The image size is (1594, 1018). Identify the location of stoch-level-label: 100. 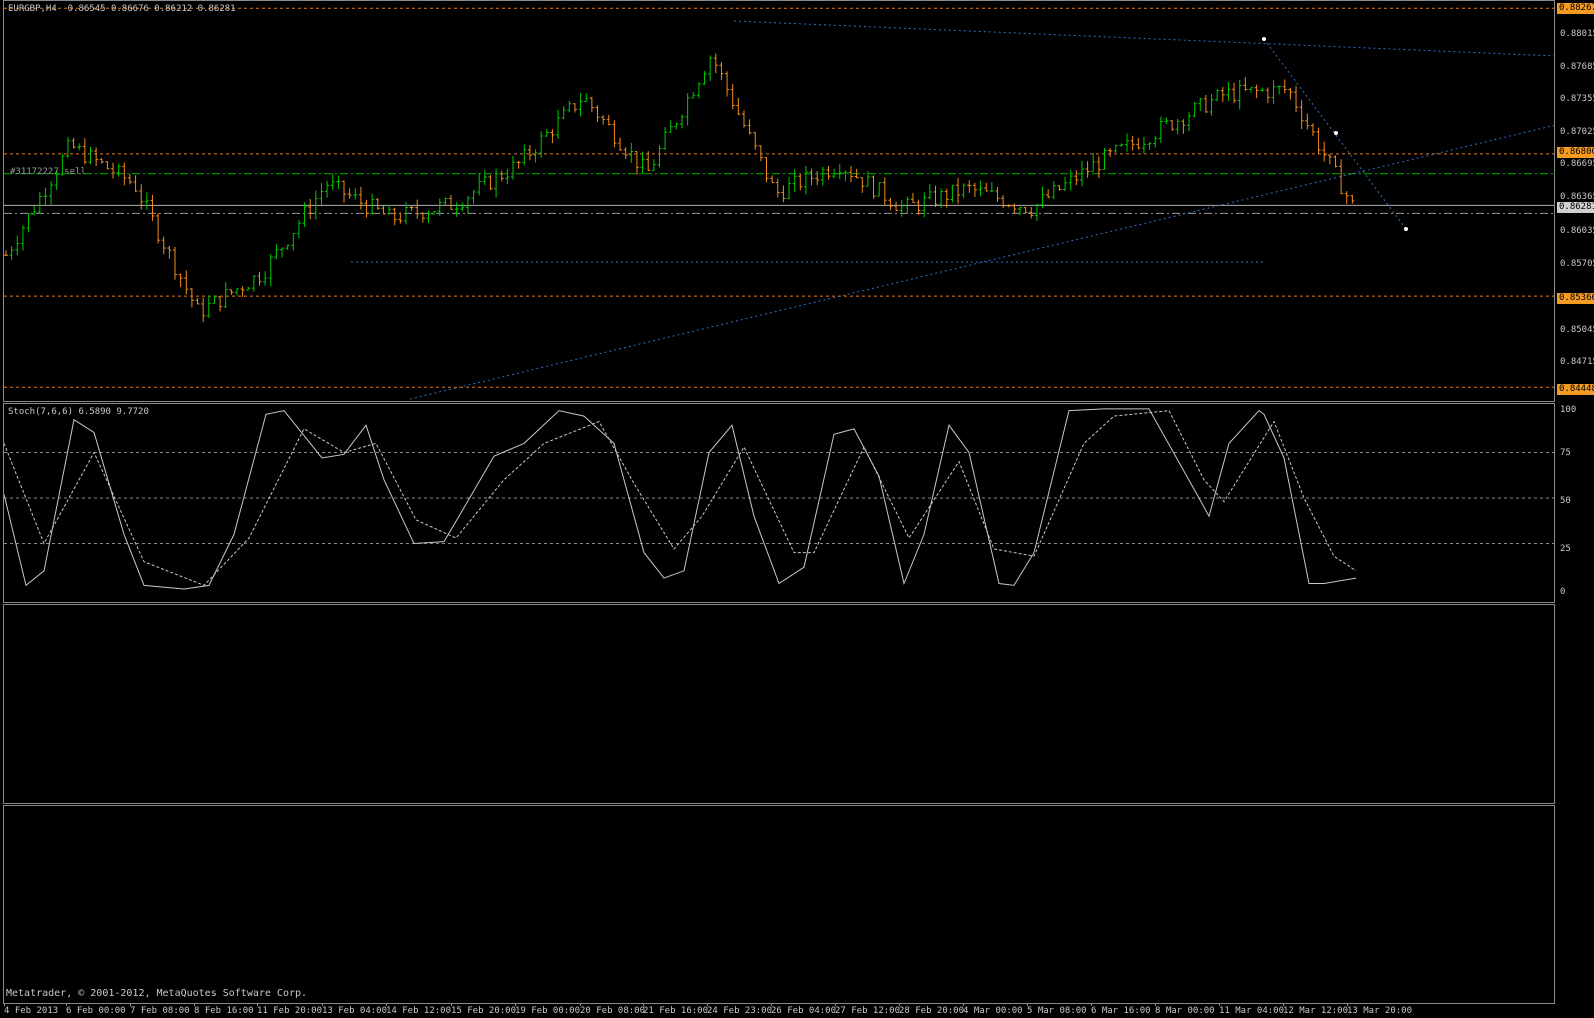
(1568, 410).